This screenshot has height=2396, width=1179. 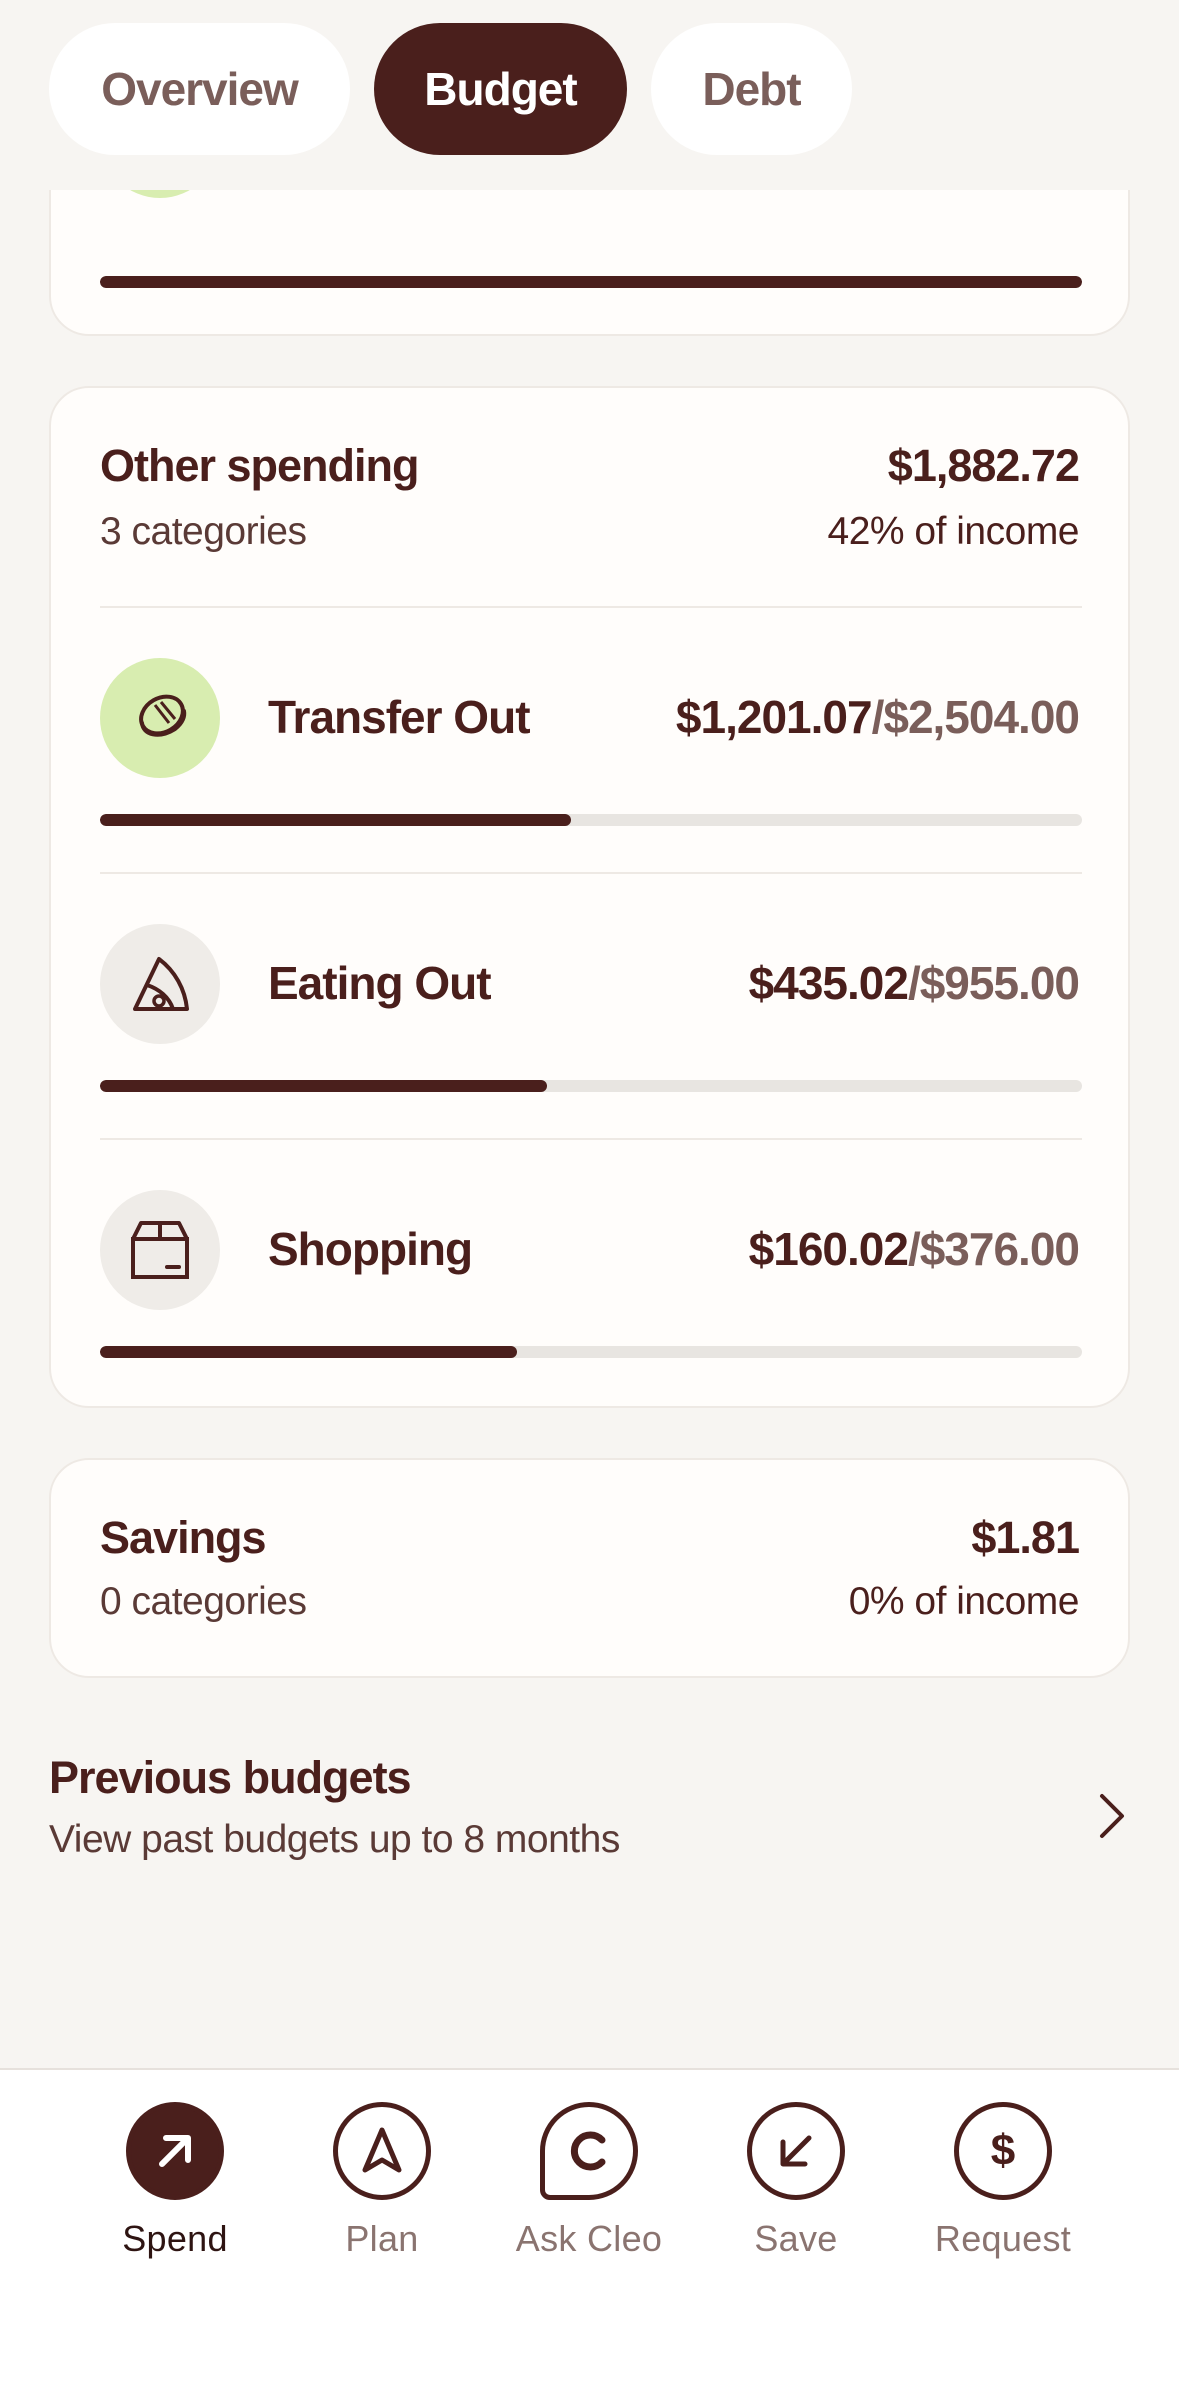 I want to click on savings-subtitle: 0 categories, so click(x=203, y=1601).